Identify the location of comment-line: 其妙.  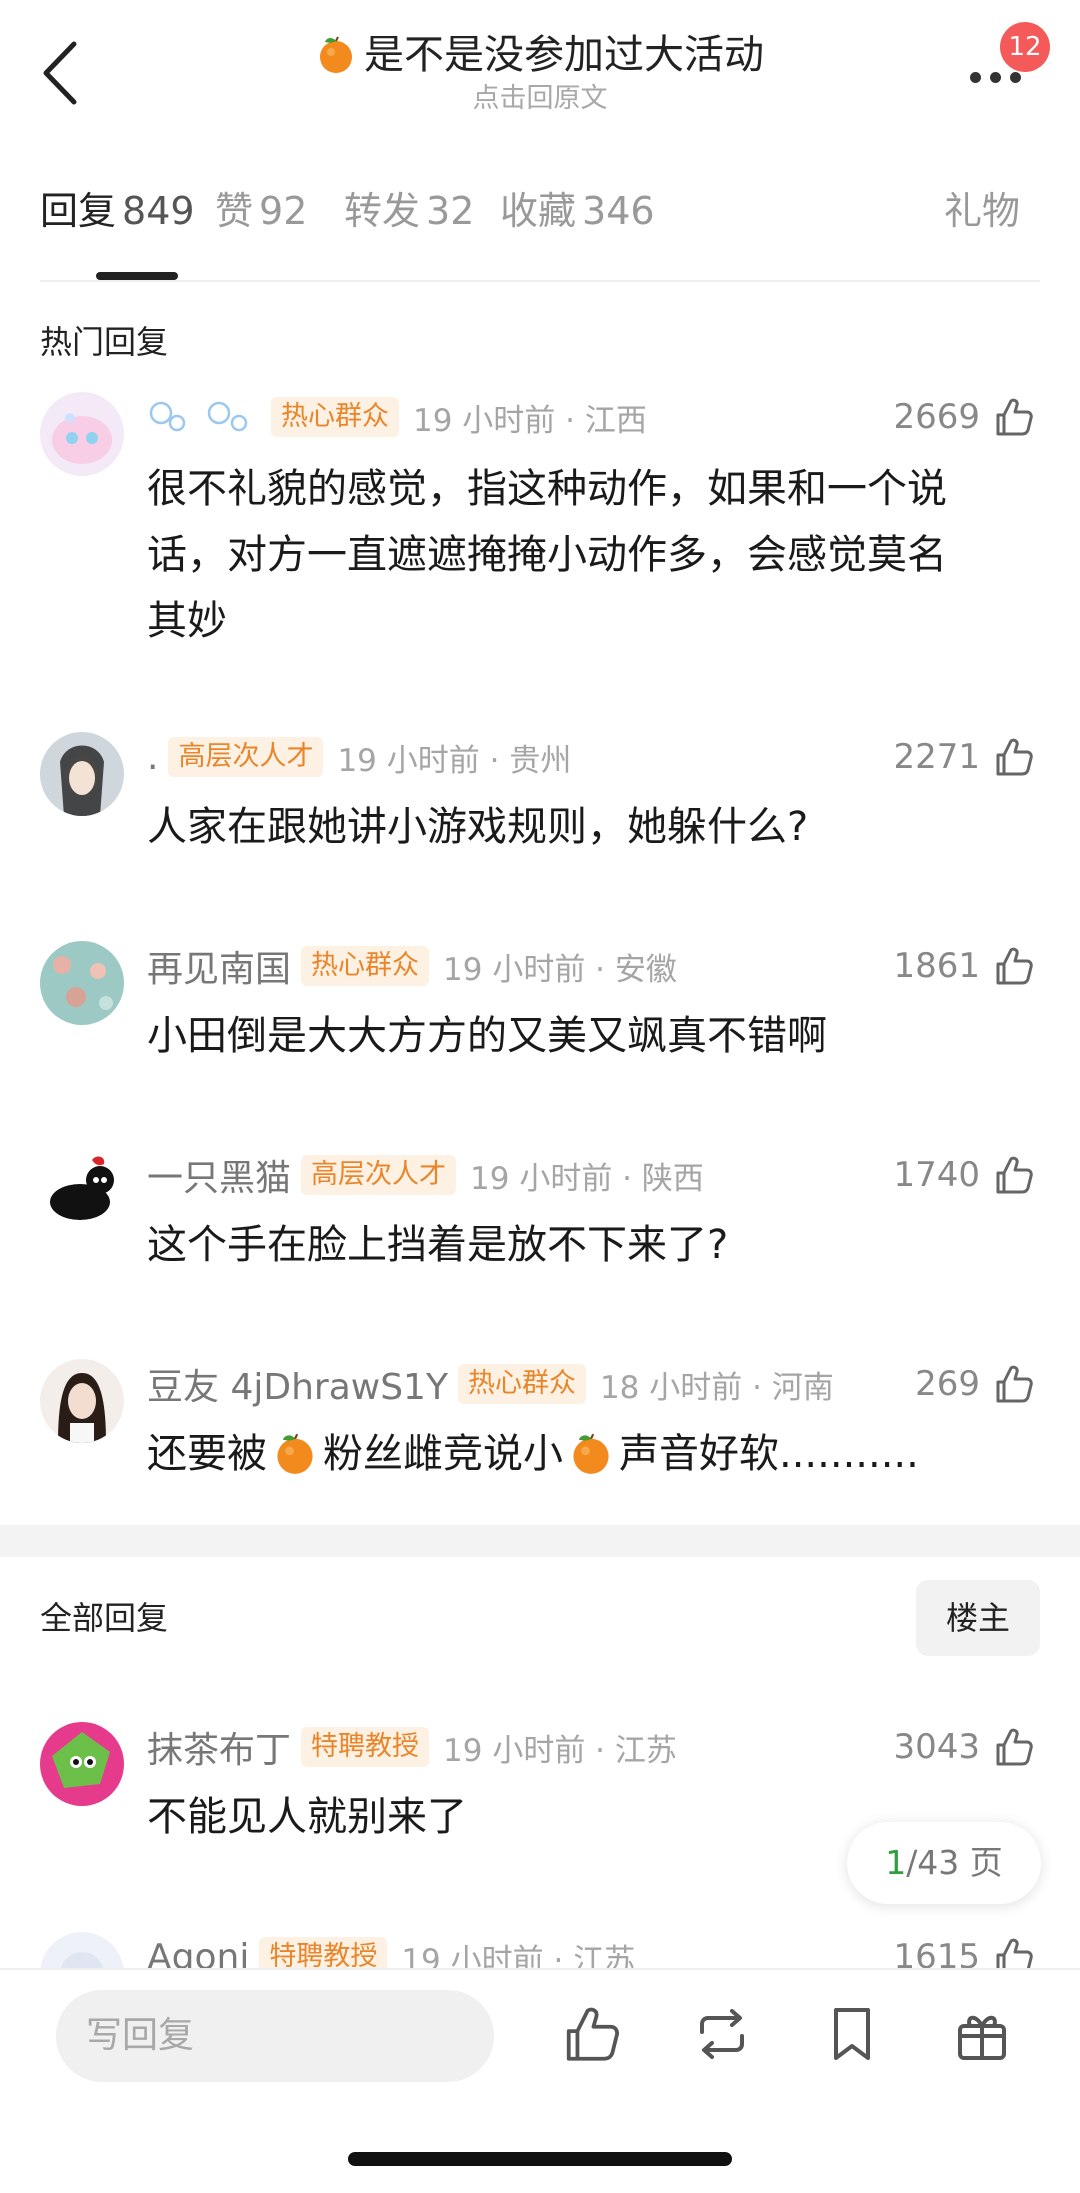
(187, 621).